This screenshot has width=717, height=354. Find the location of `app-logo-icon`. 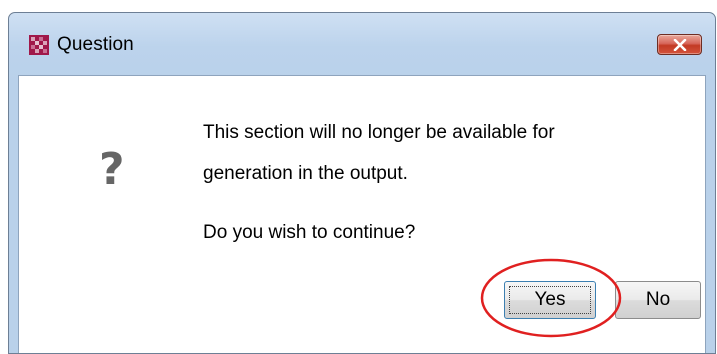

app-logo-icon is located at coordinates (39, 45).